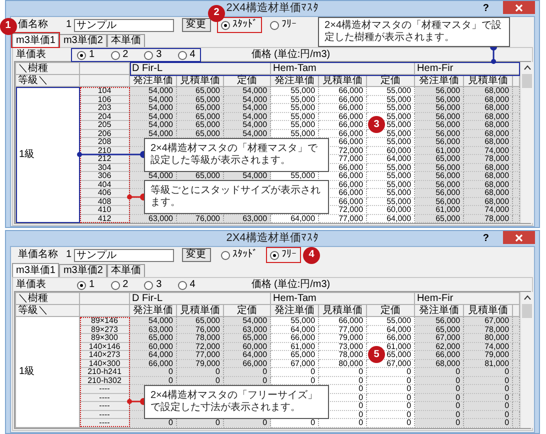  I want to click on scroll-up-icon, so click(527, 67).